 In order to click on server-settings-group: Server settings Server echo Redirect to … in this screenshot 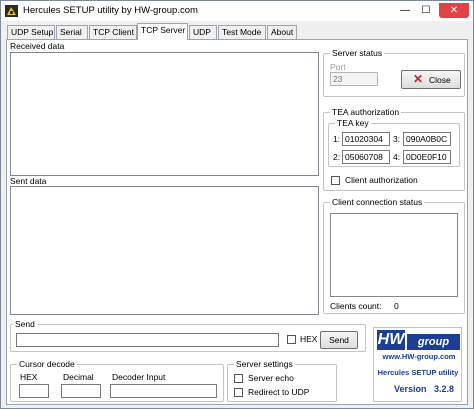, I will do `click(282, 380)`.